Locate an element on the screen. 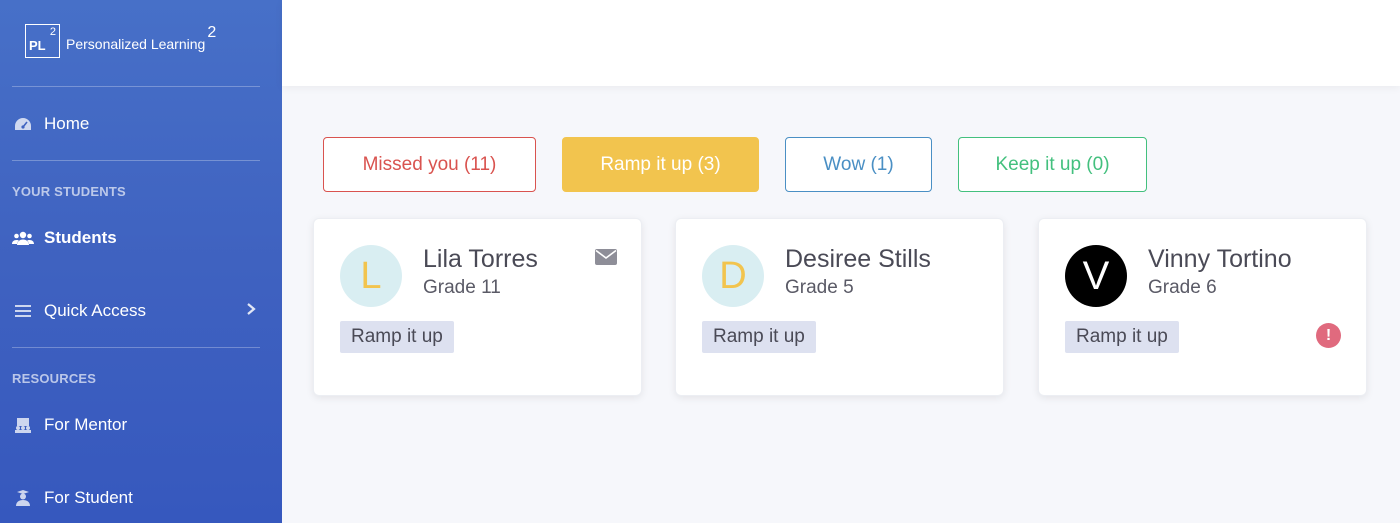 The height and width of the screenshot is (523, 1400). filter-ramp-it-up-button: Ramp it up (3) is located at coordinates (660, 164).